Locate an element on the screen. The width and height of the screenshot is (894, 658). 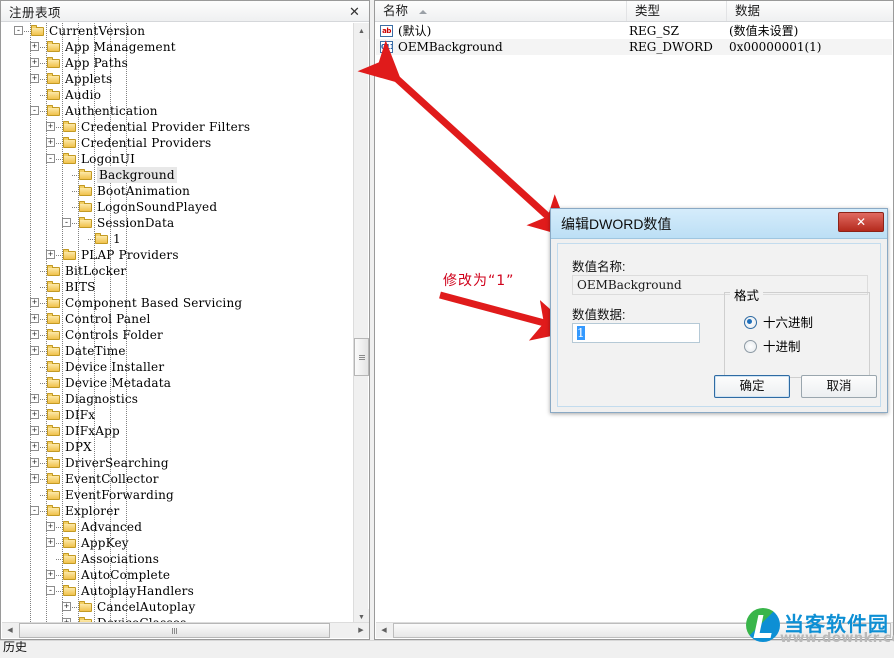
tree-node-sessiondata: - SessionData is located at coordinates (178, 223).